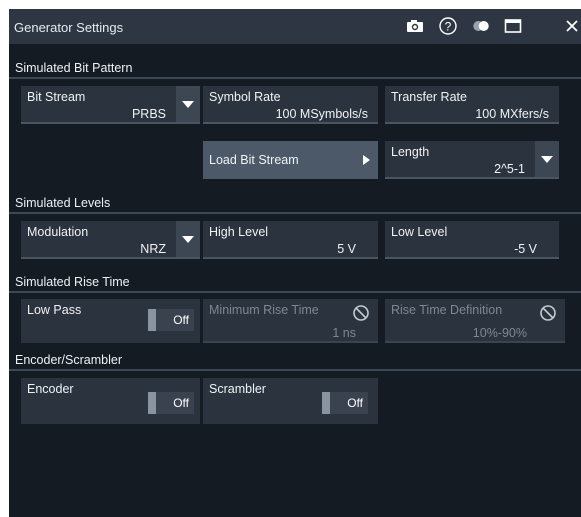 Image resolution: width=581 pixels, height=517 pixels. Describe the element at coordinates (525, 249) in the screenshot. I see `low-level-value: -5 V` at that location.